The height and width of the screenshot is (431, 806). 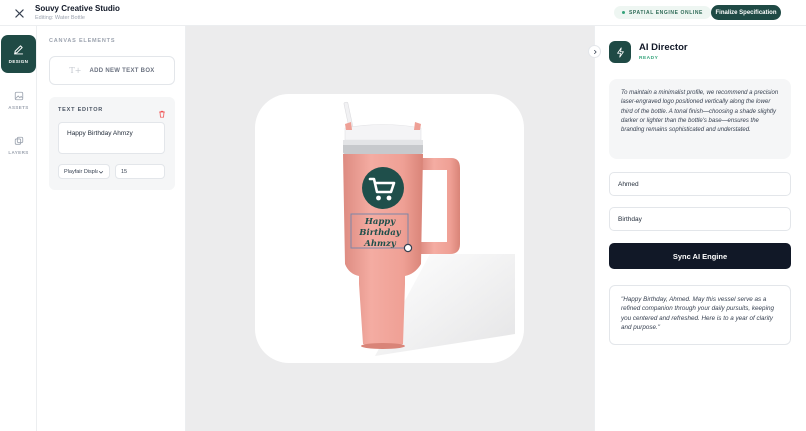 What do you see at coordinates (75, 70) in the screenshot?
I see `text-add-icon: T+` at bounding box center [75, 70].